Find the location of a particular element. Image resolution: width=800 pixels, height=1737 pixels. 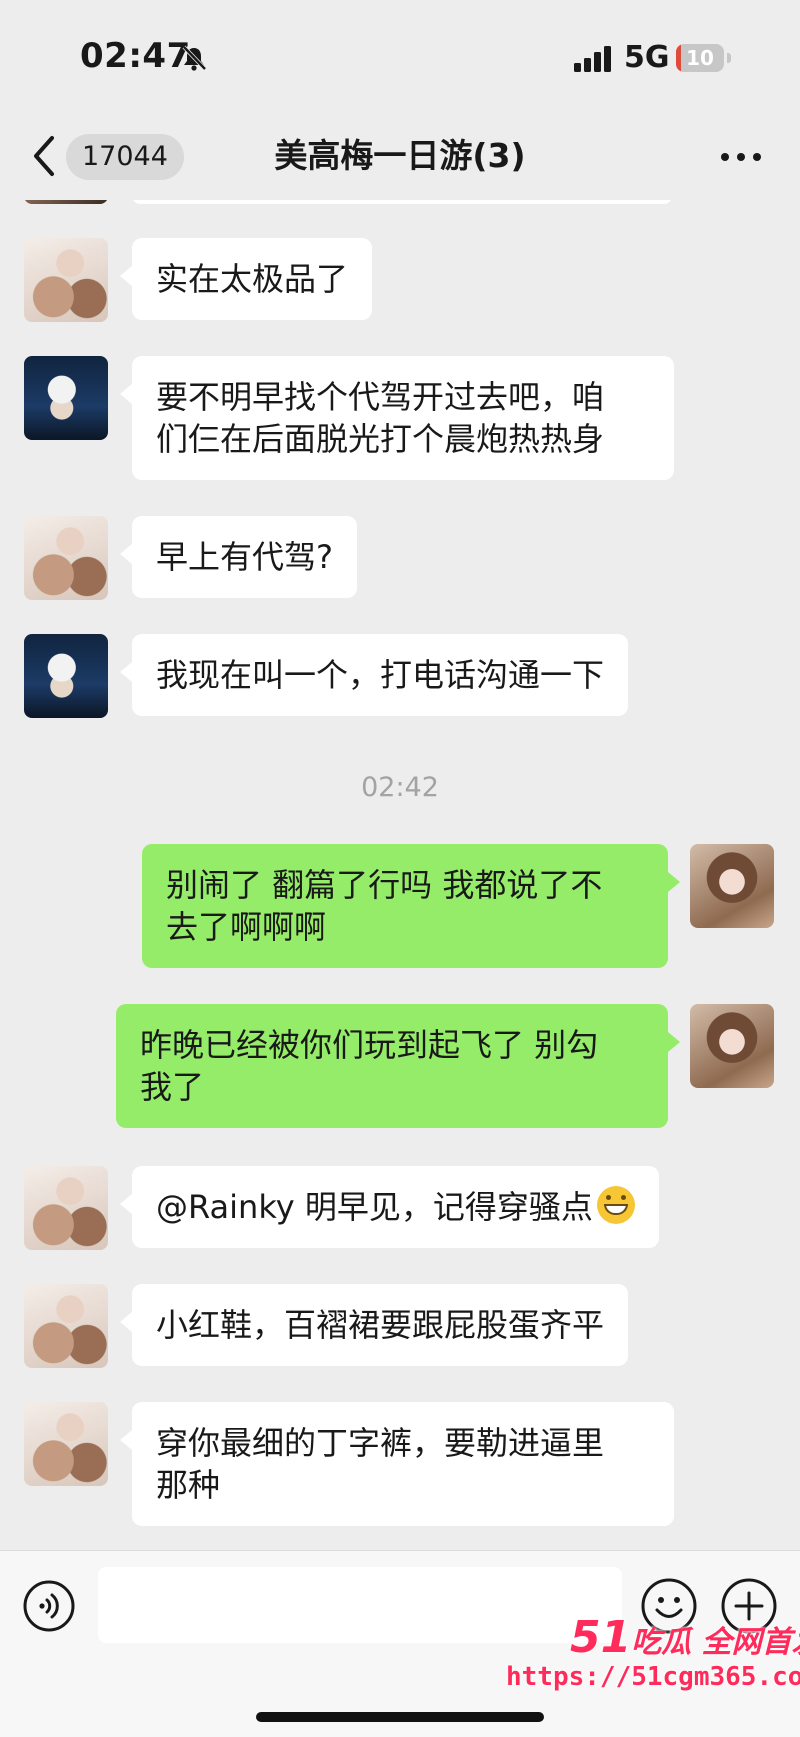

chat-header: 17044 美高梅一日游(3) is located at coordinates (400, 156).